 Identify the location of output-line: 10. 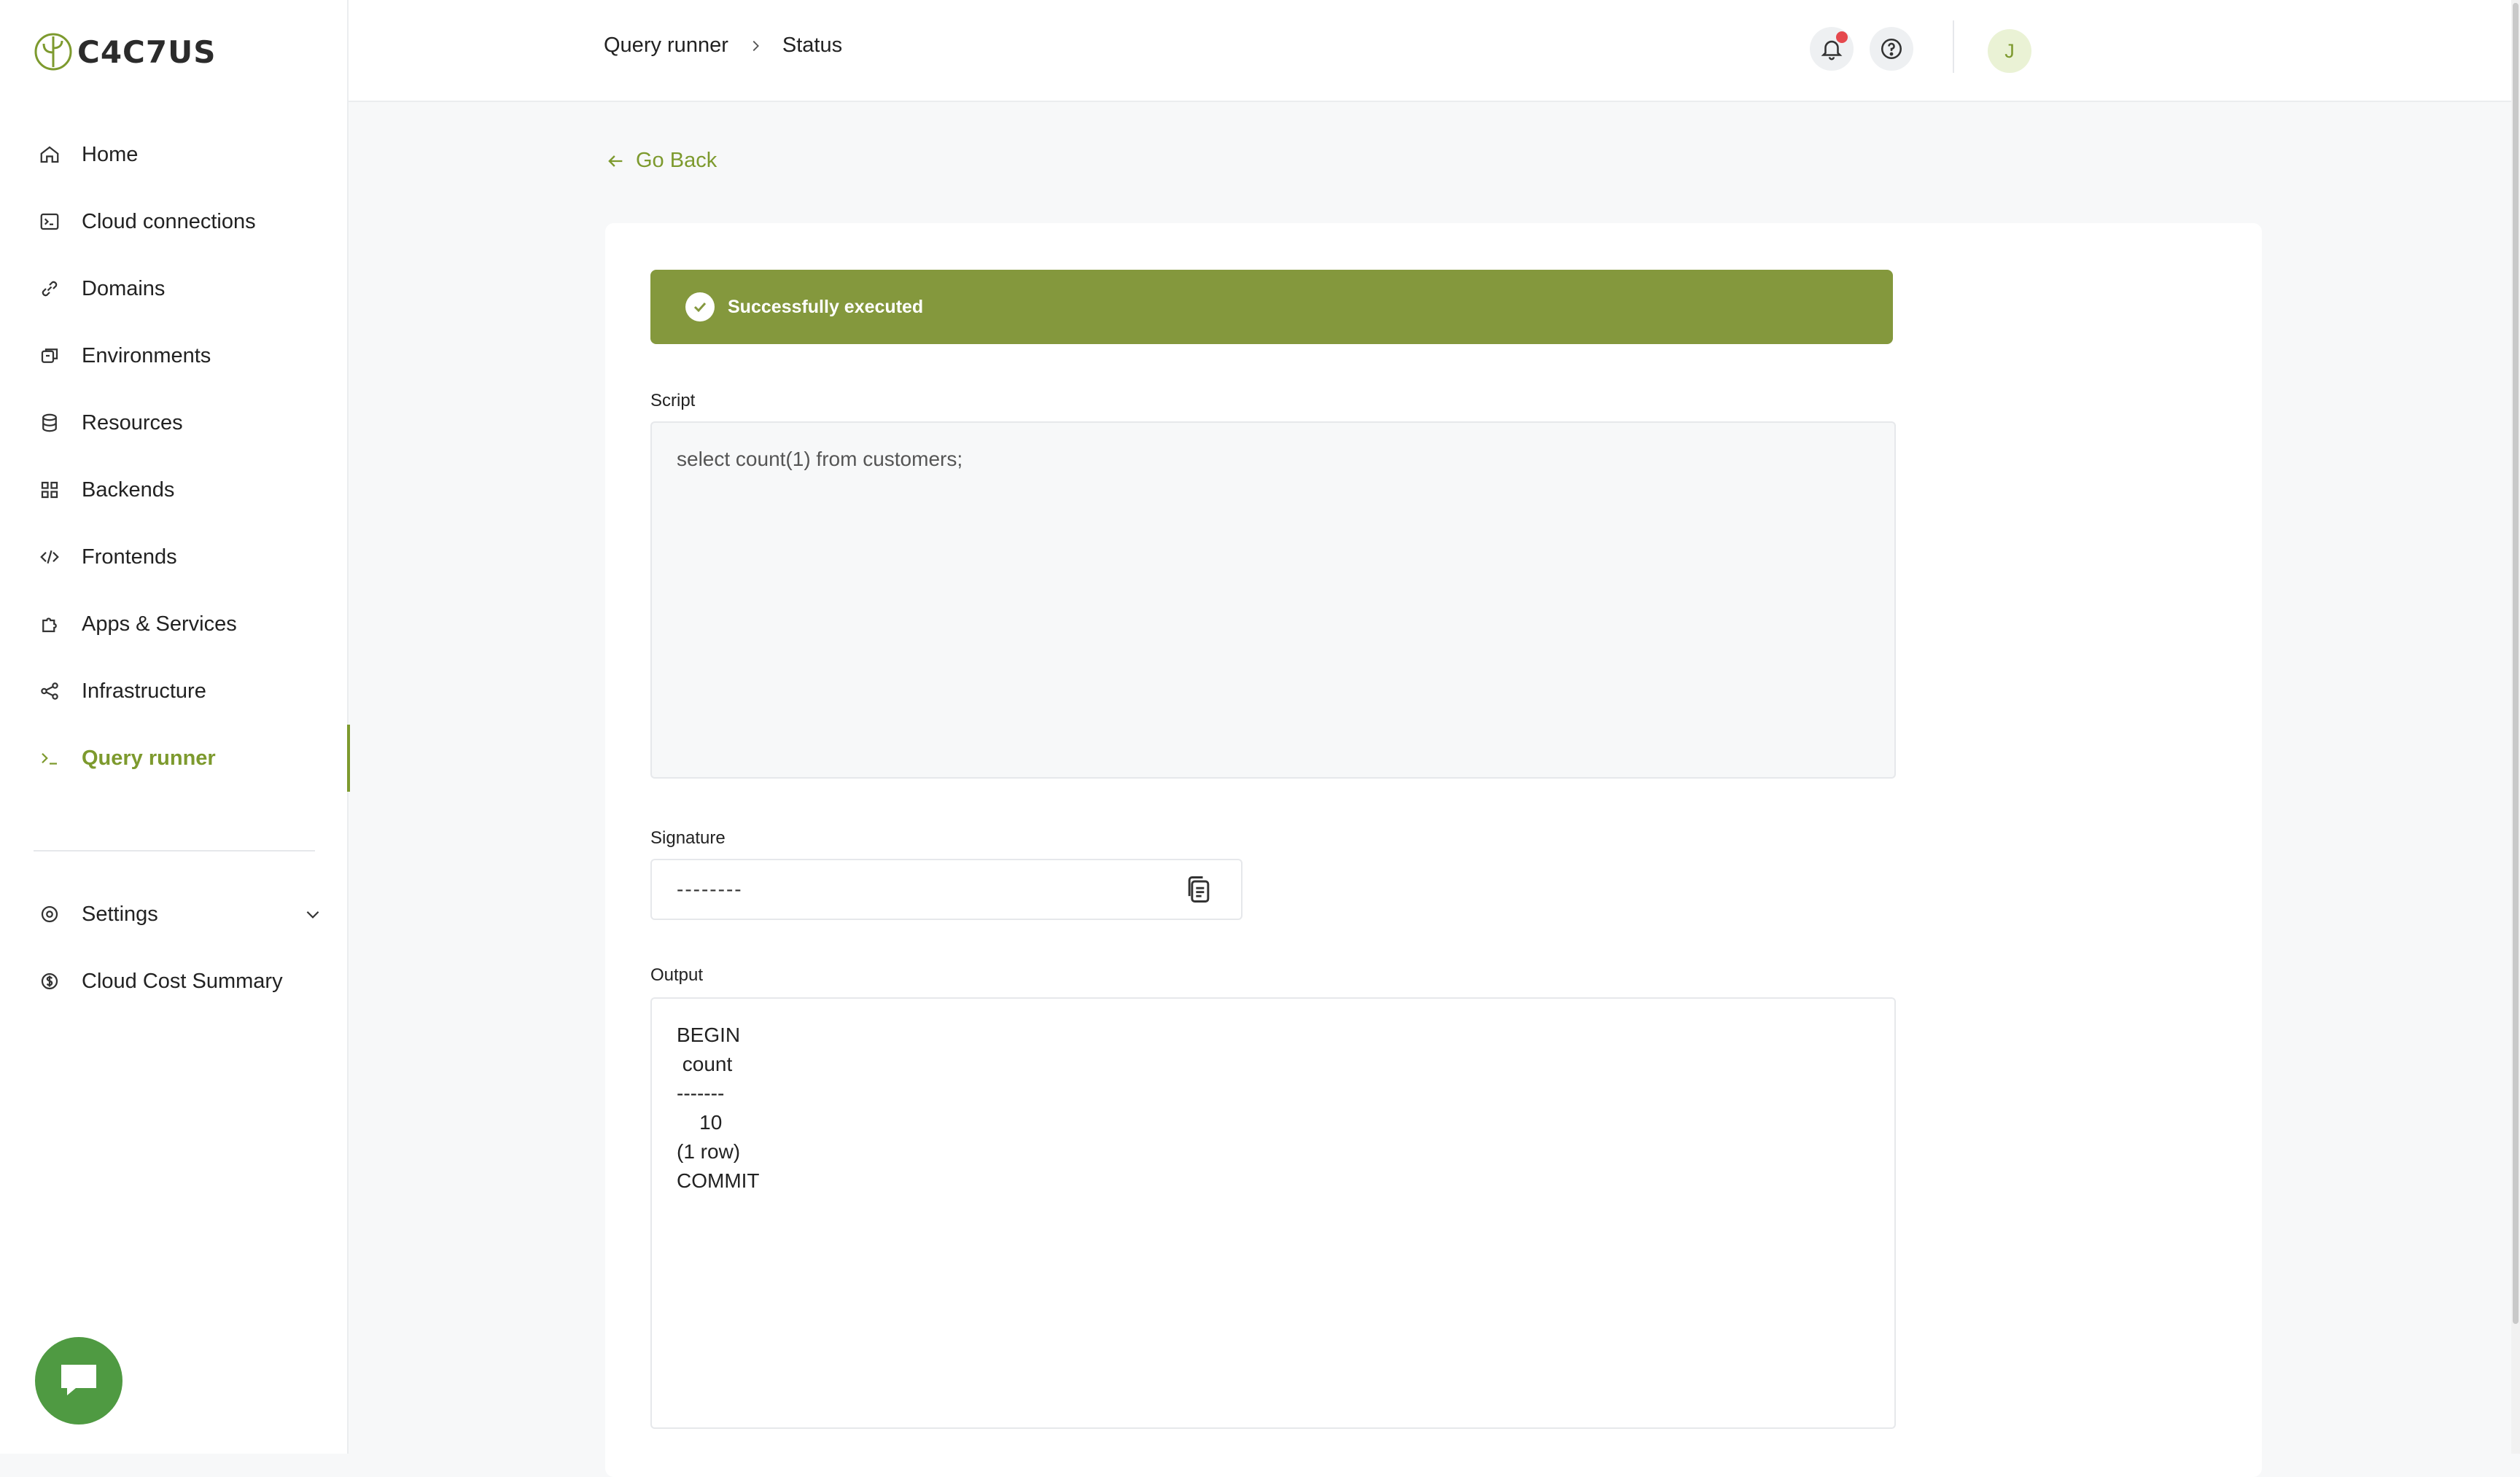
(700, 1122).